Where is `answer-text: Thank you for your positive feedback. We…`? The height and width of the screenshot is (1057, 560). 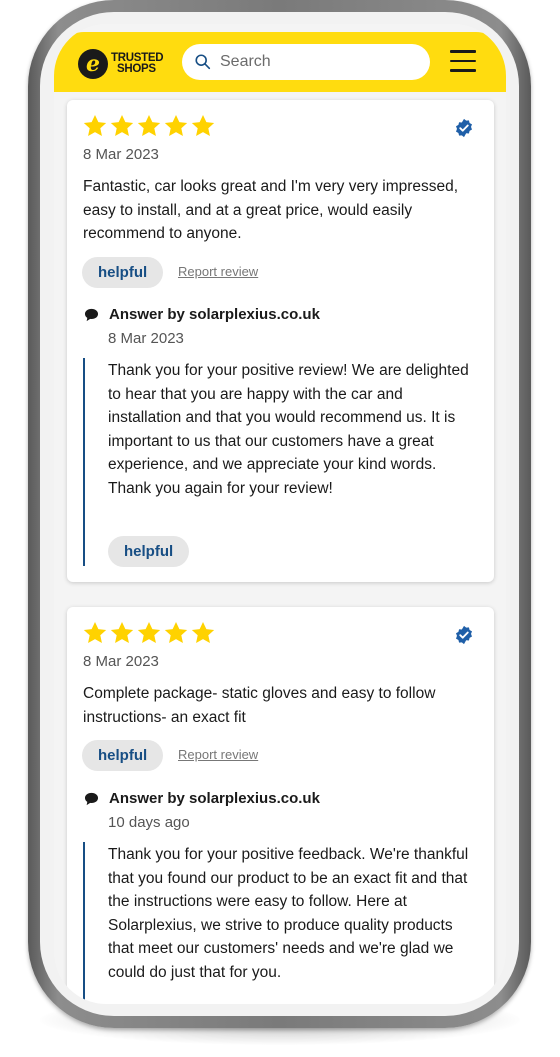 answer-text: Thank you for your positive feedback. We… is located at coordinates (288, 913).